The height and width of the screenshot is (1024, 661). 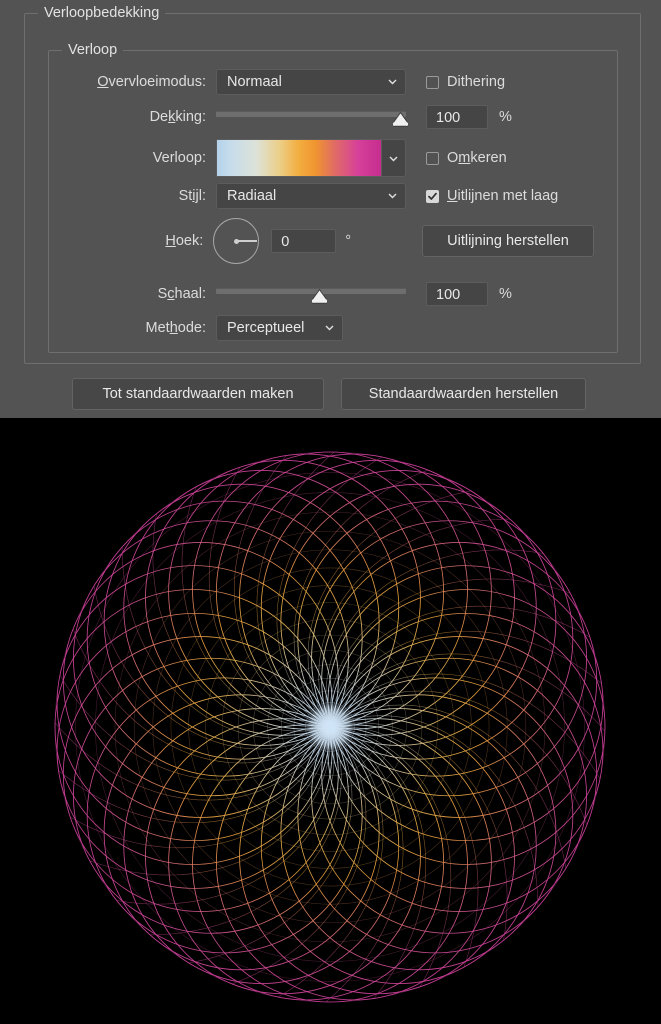 I want to click on row-method: Methode: Perceptueel, so click(x=321, y=328).